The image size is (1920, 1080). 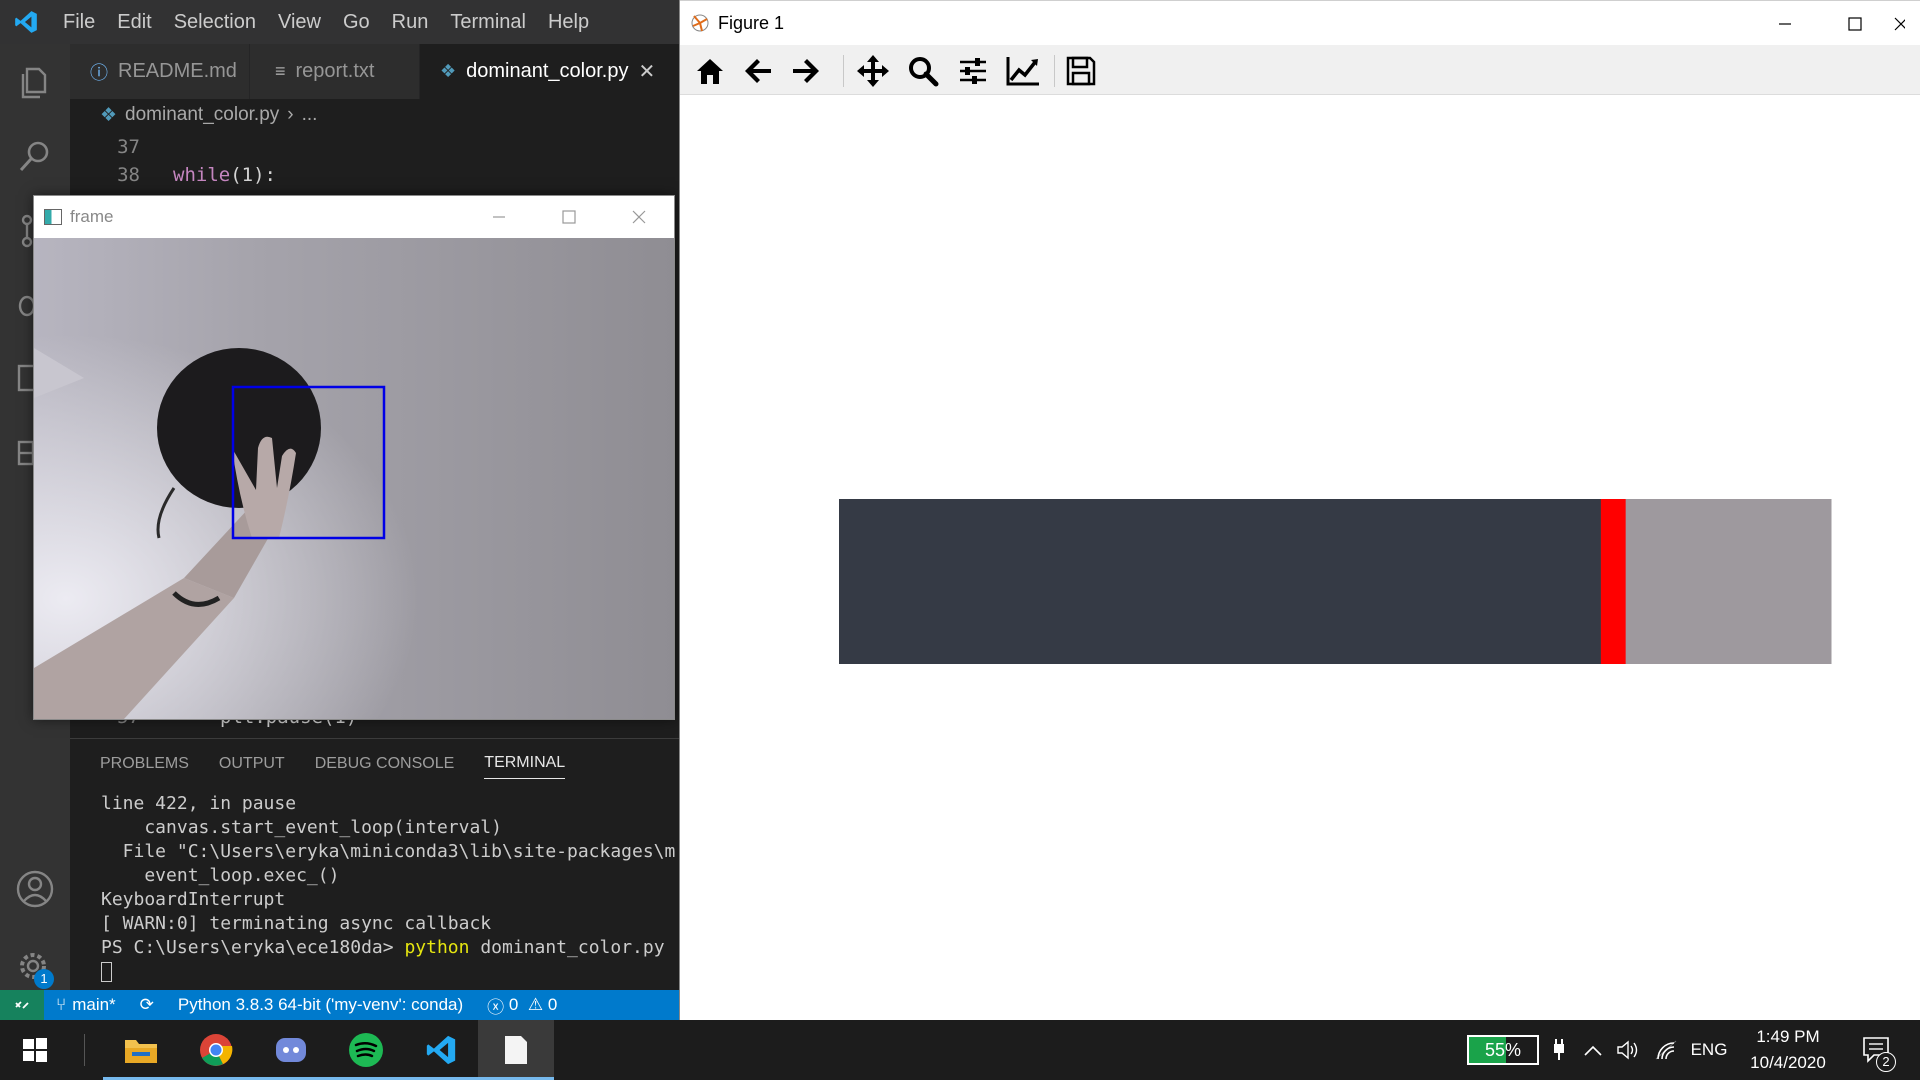 I want to click on remote-icon, so click(x=22, y=1005).